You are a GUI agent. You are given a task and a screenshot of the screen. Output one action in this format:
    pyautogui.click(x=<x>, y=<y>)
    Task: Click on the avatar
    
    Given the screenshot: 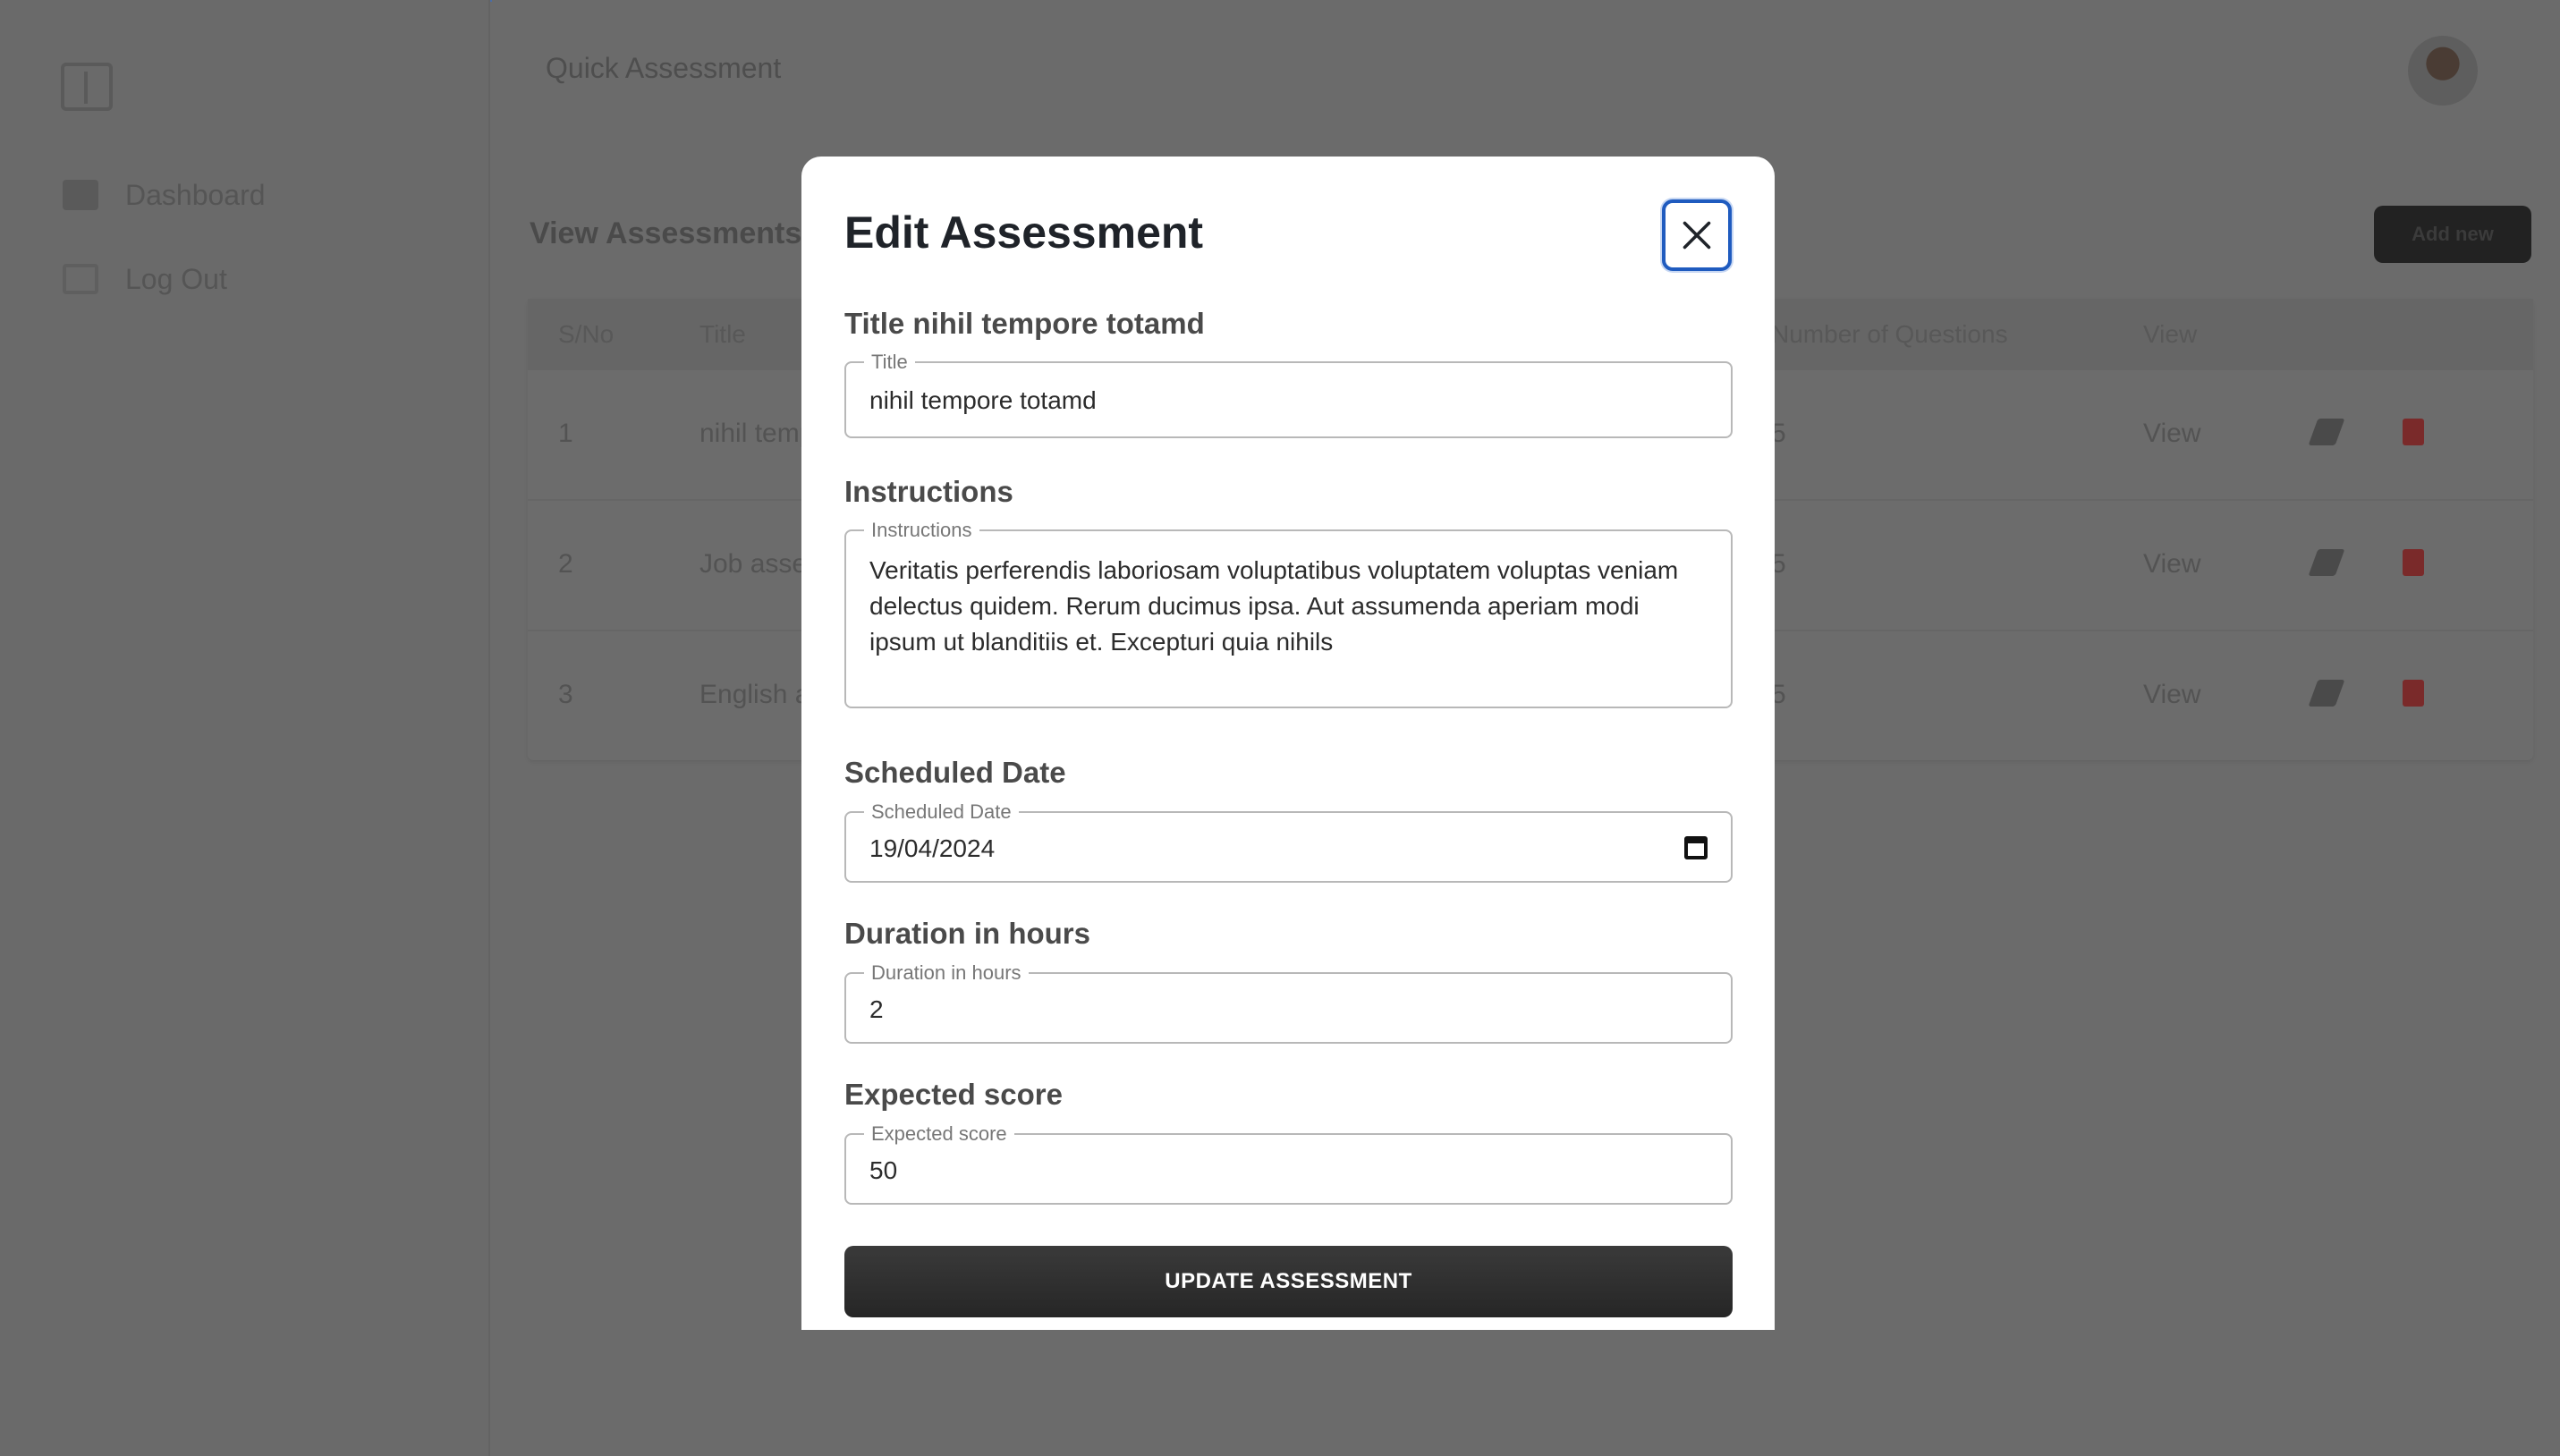 What is the action you would take?
    pyautogui.click(x=2443, y=71)
    